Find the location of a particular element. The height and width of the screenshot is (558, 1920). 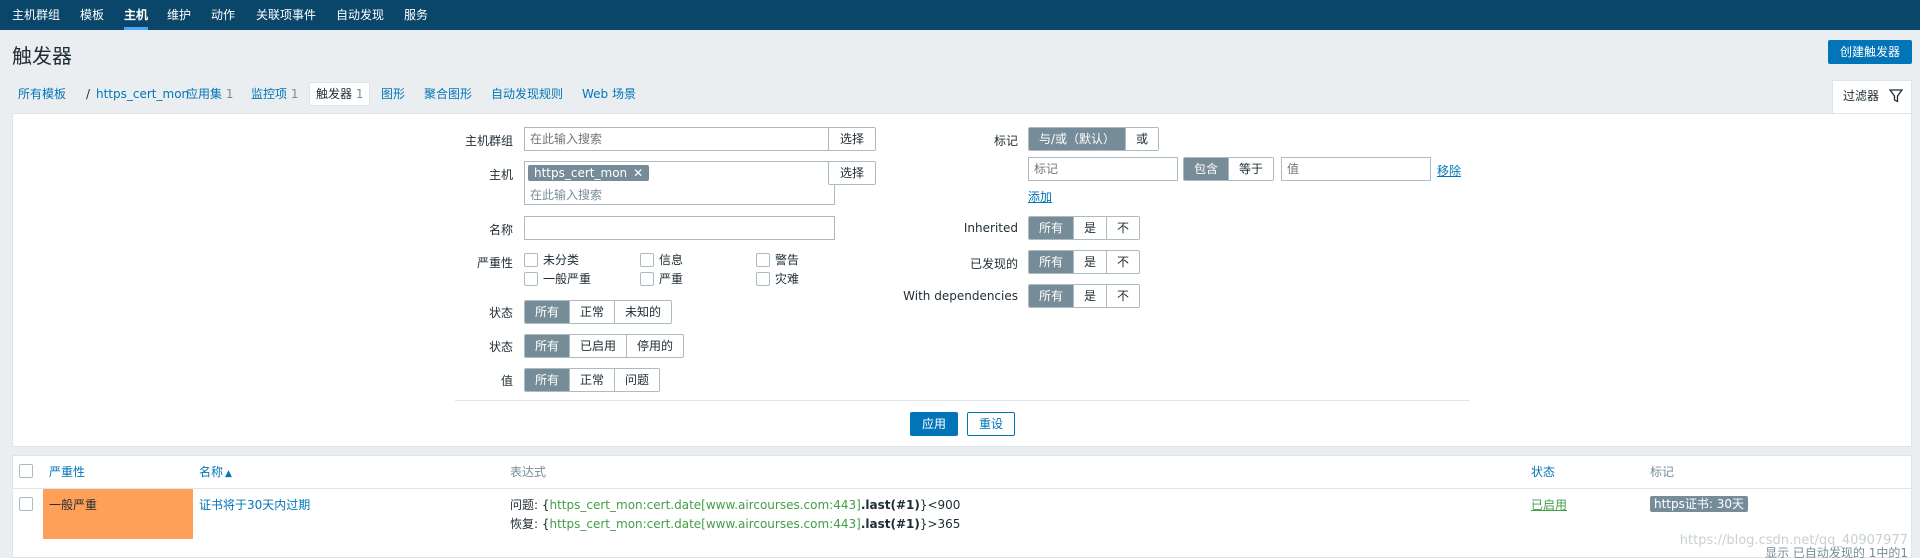

name-input is located at coordinates (679, 228).